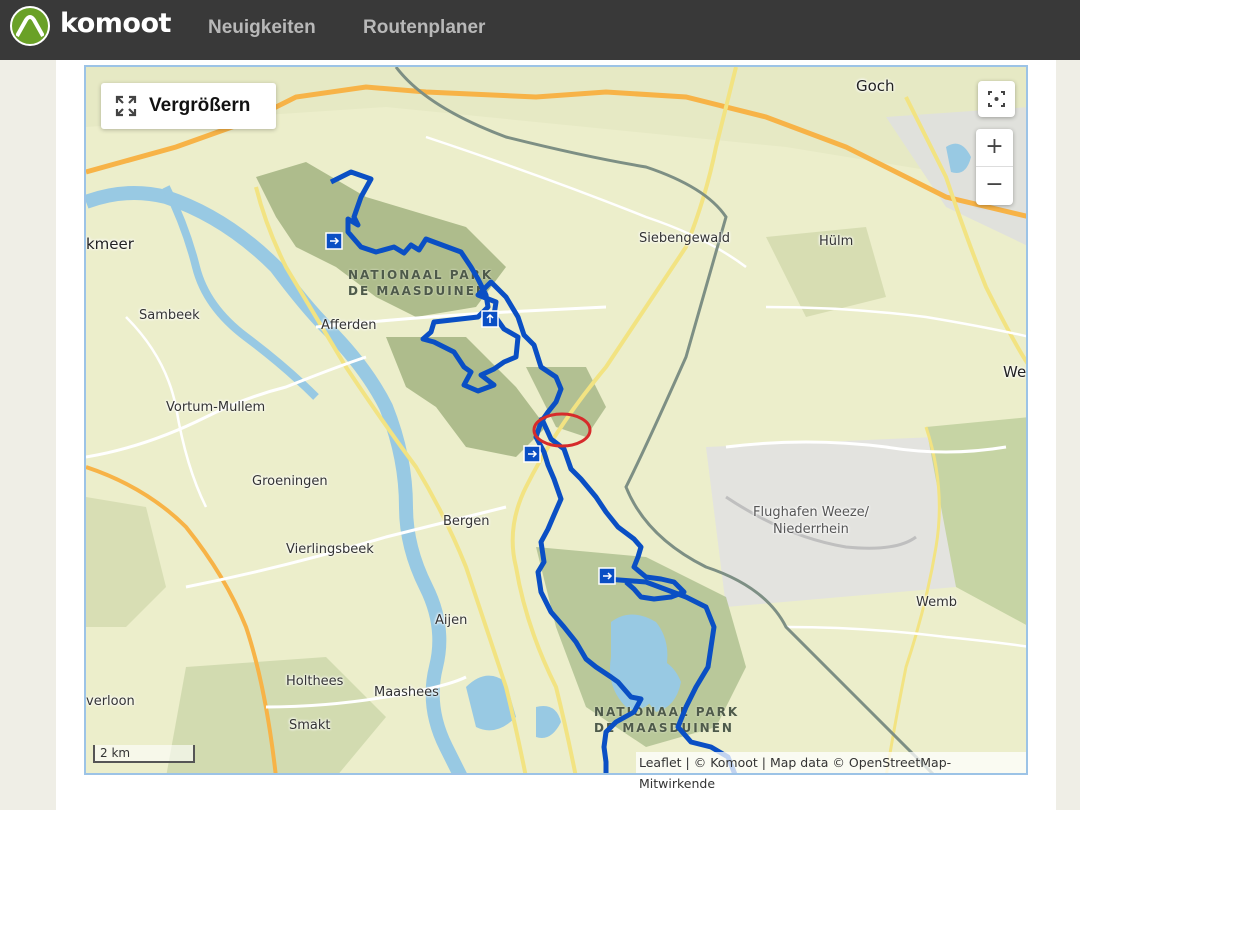 The width and height of the screenshot is (1248, 936). I want to click on scale-bar: 2 km, so click(144, 754).